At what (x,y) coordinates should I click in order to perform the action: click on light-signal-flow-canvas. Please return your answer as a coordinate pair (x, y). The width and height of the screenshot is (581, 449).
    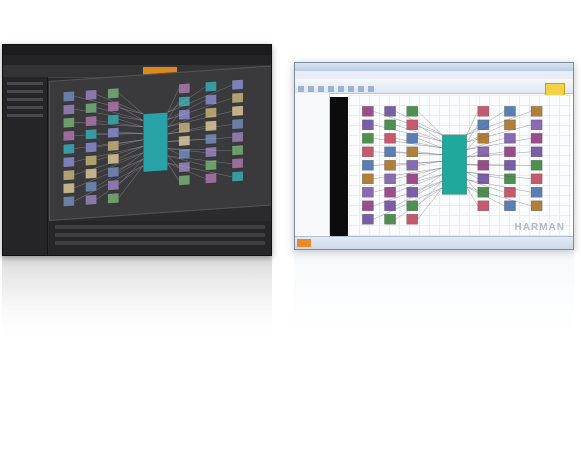
    Looking at the image, I should click on (460, 166).